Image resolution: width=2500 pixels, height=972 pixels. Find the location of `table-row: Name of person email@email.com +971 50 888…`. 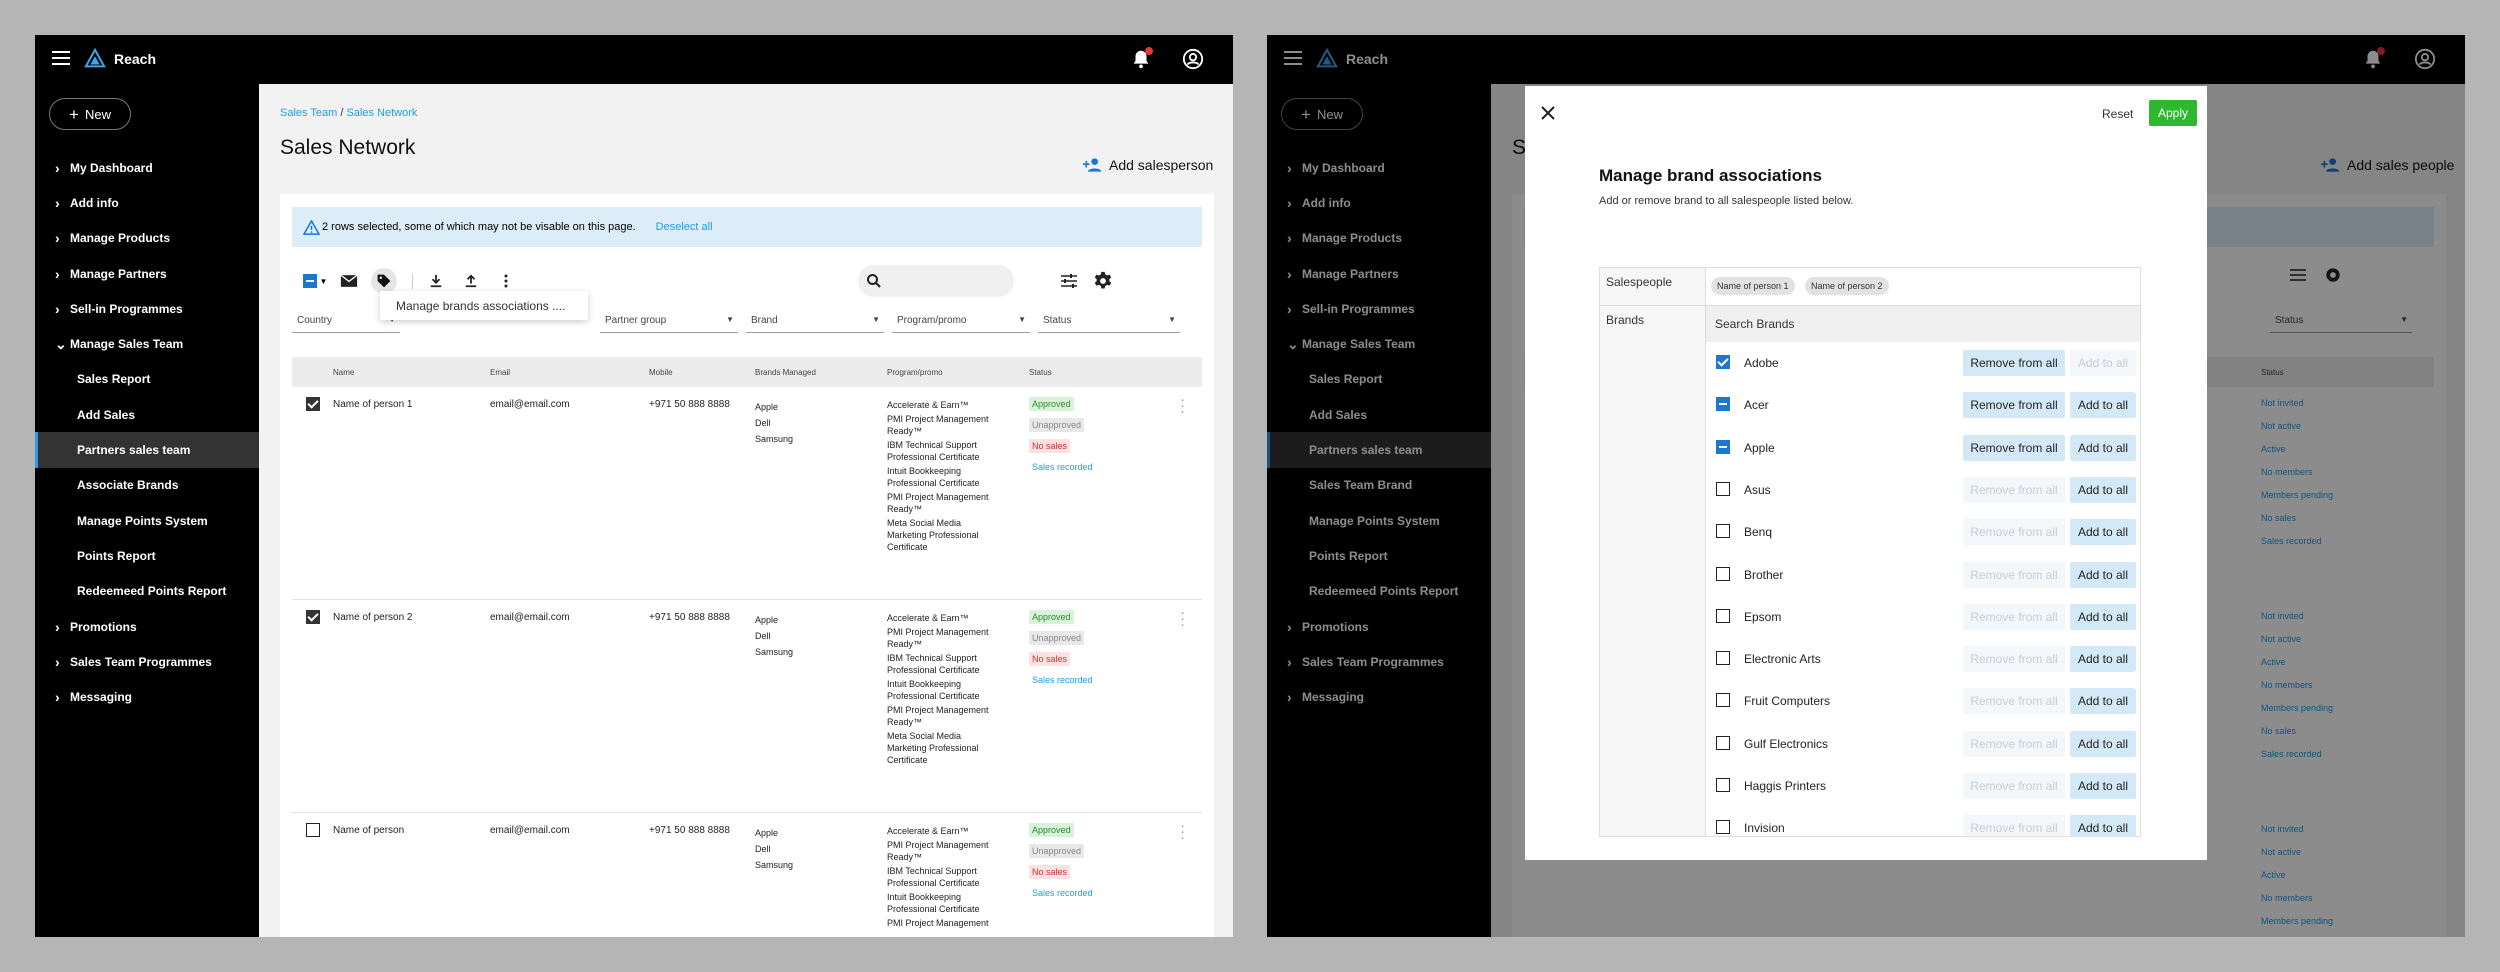

table-row: Name of person email@email.com +971 50 888… is located at coordinates (747, 875).